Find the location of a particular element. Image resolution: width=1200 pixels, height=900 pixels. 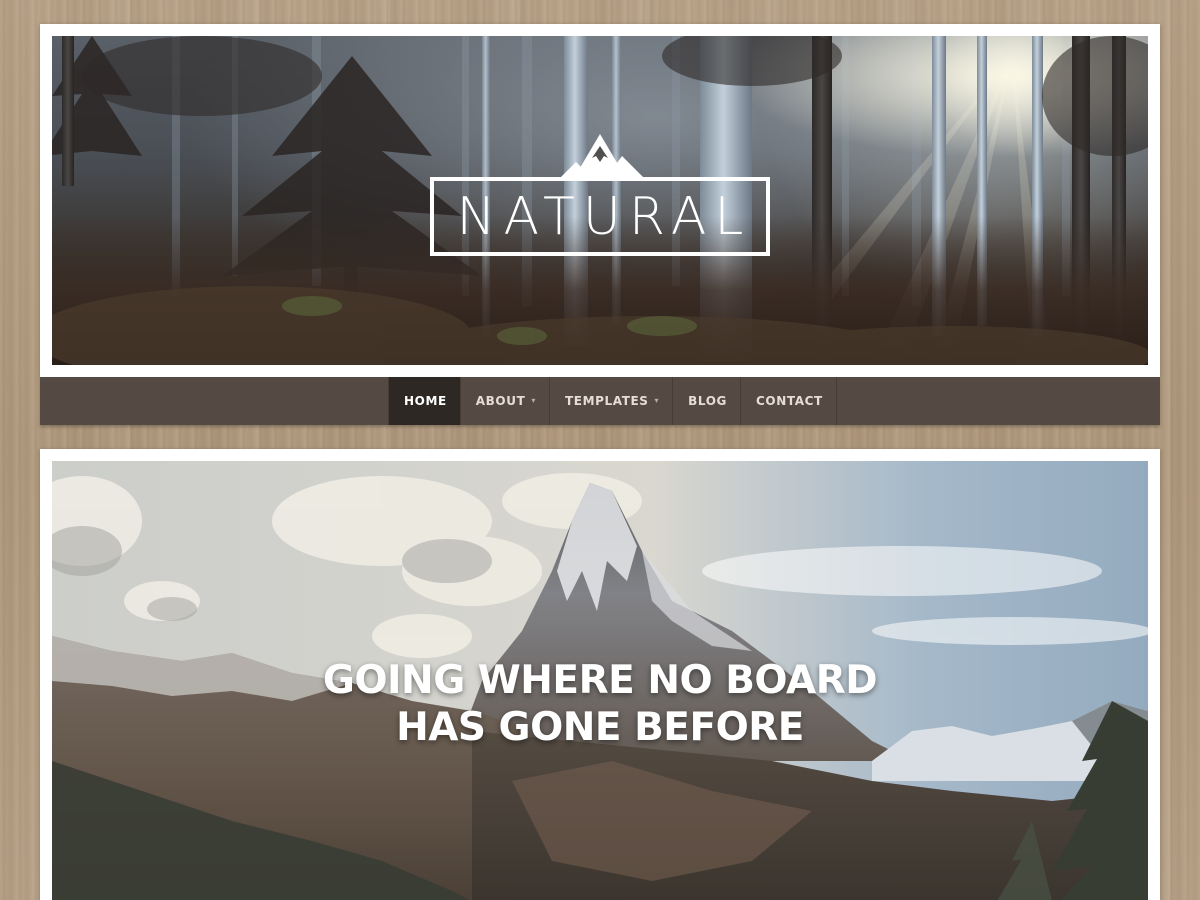

nav-item-blog: BLOG is located at coordinates (706, 401).